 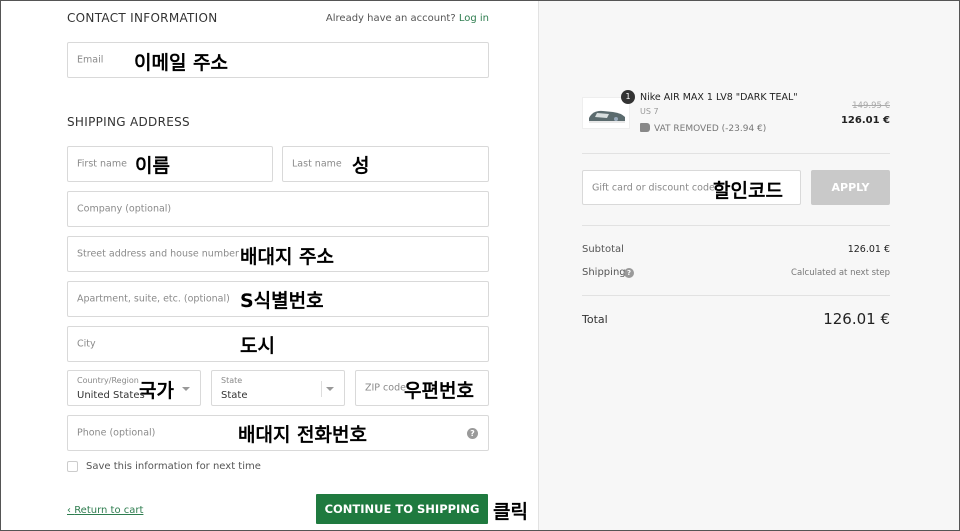 I want to click on product-name: Nike AIR MAX 1 LV8 "DARK TEAL", so click(x=719, y=97).